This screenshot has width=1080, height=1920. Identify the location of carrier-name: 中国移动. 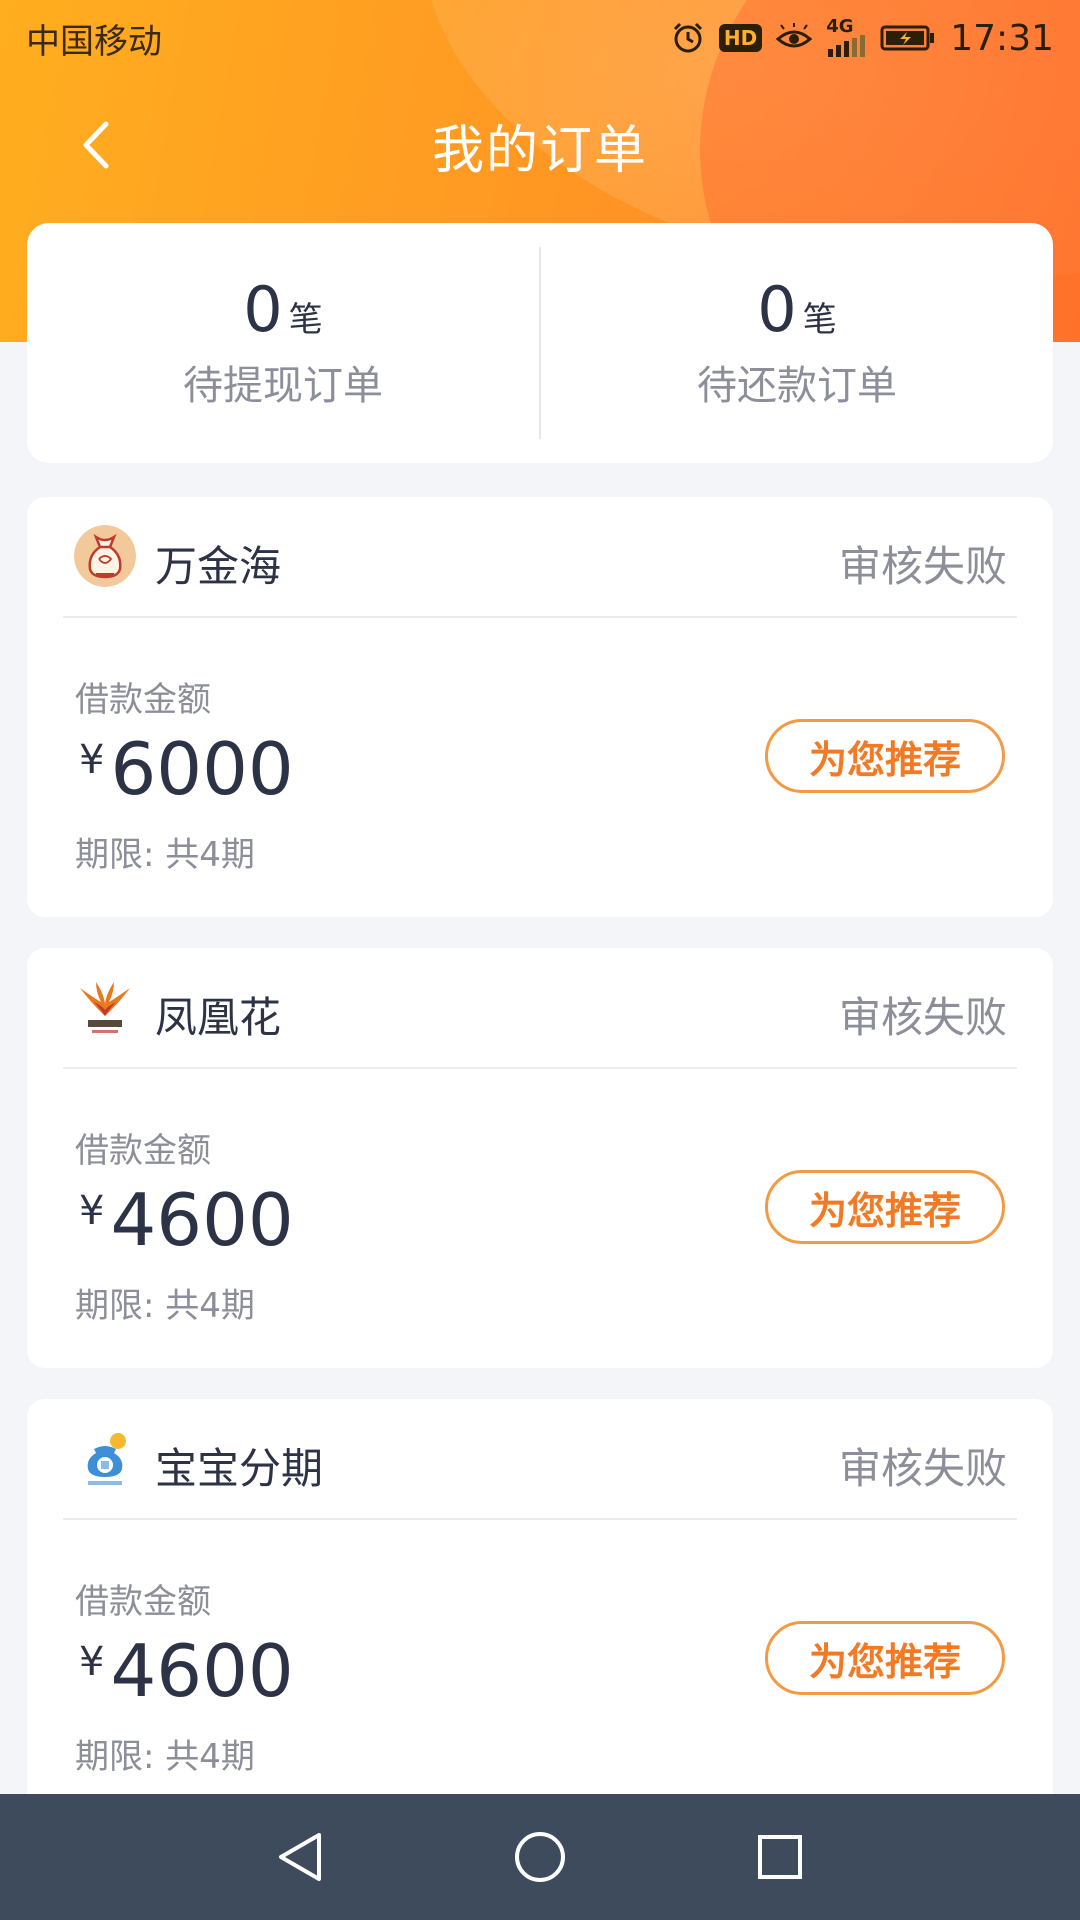
(94, 41).